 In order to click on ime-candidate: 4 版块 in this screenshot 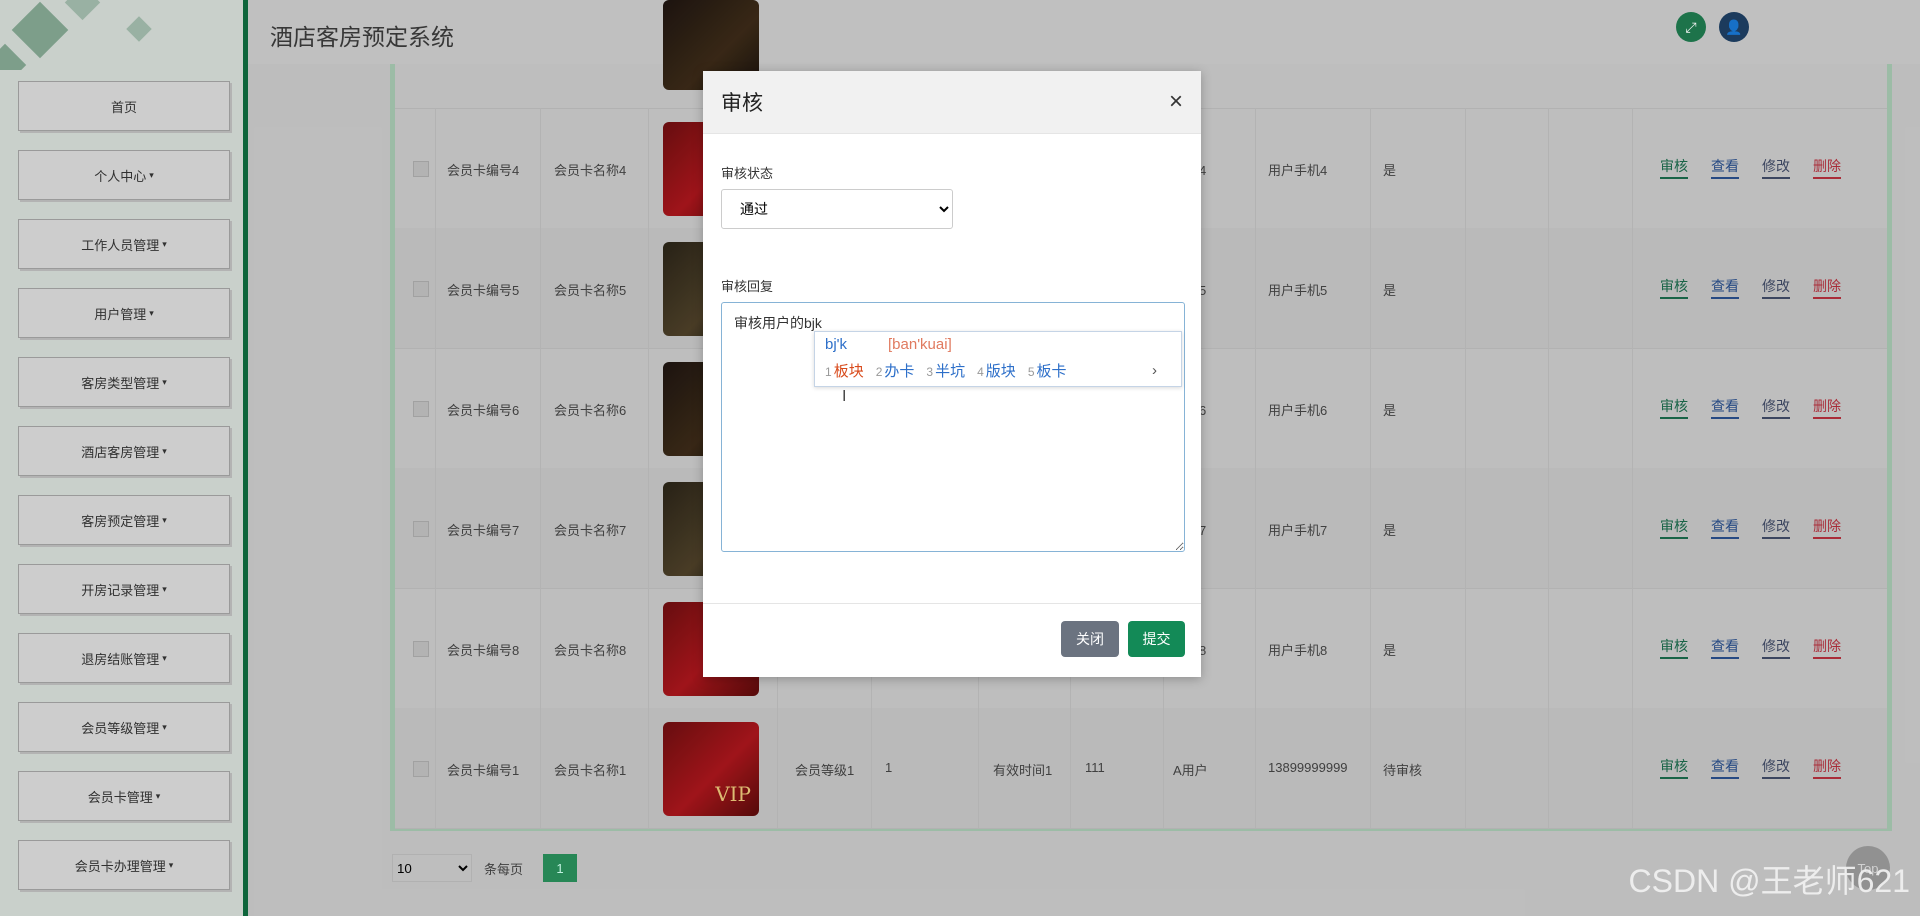, I will do `click(996, 371)`.